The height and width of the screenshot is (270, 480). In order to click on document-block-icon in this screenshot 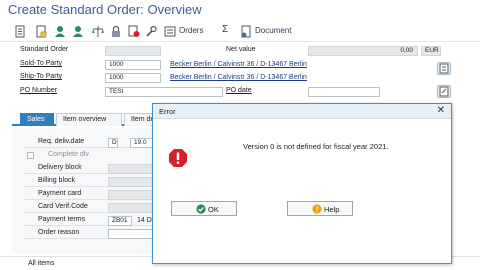, I will do `click(134, 31)`.